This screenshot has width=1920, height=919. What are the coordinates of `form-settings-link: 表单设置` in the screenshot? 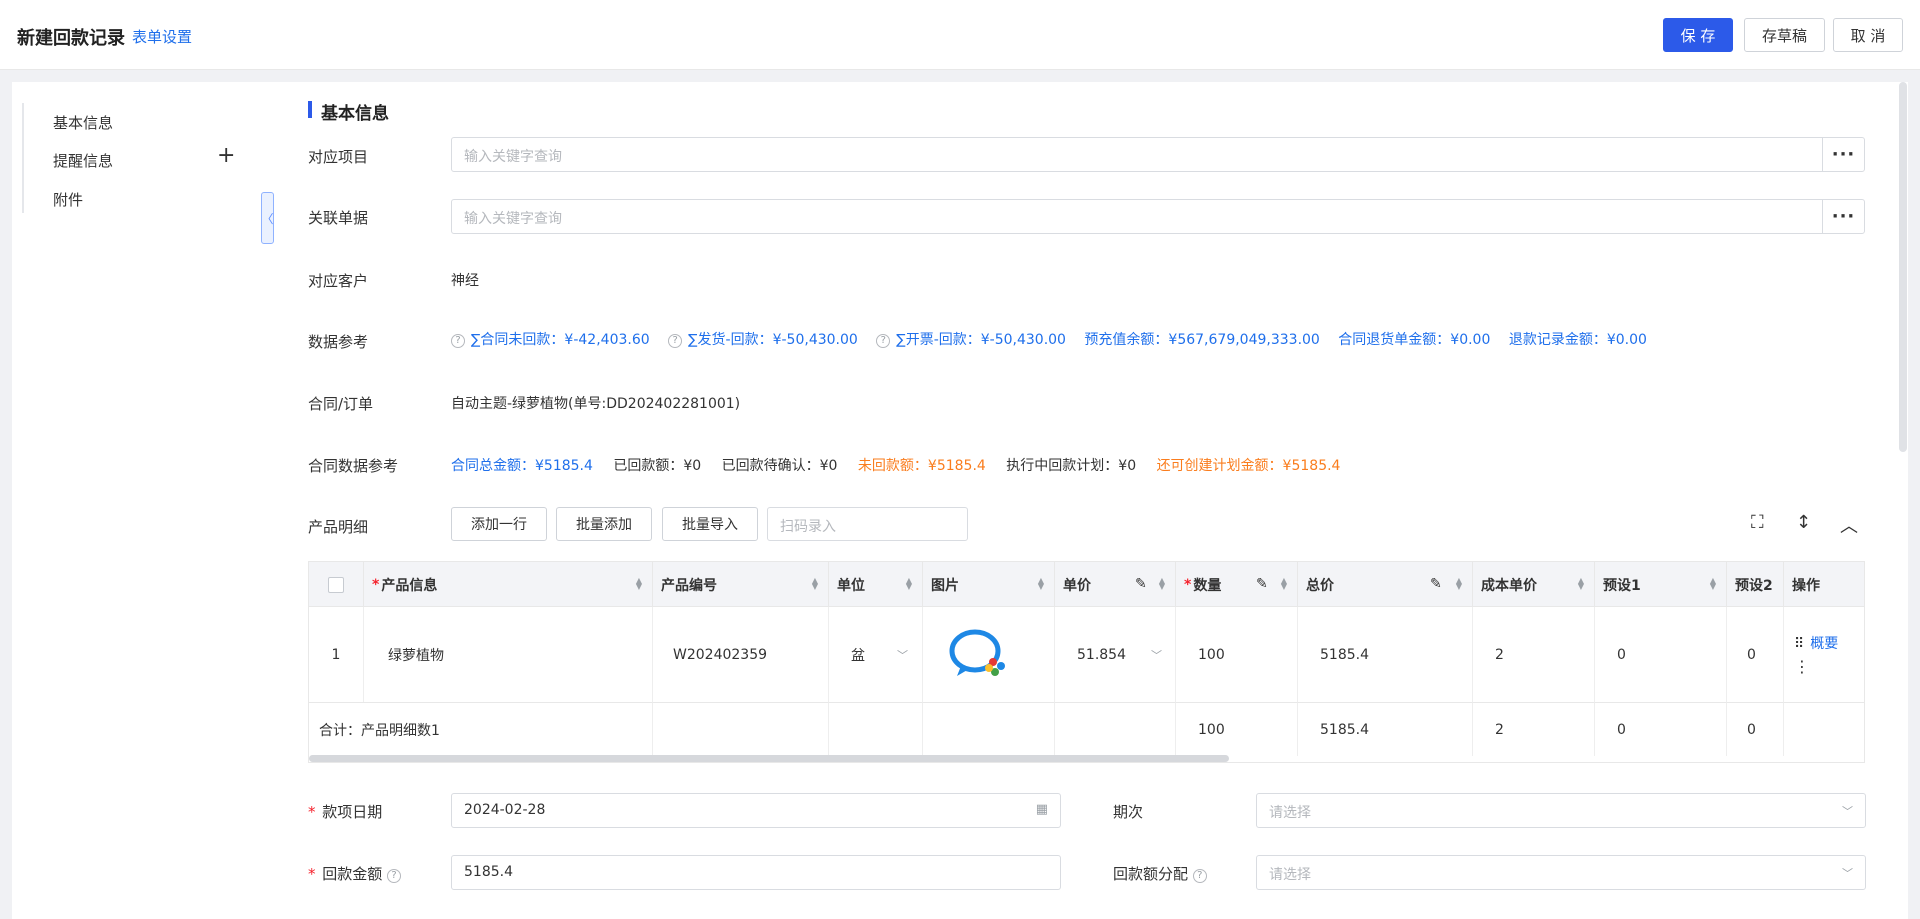 It's located at (162, 36).